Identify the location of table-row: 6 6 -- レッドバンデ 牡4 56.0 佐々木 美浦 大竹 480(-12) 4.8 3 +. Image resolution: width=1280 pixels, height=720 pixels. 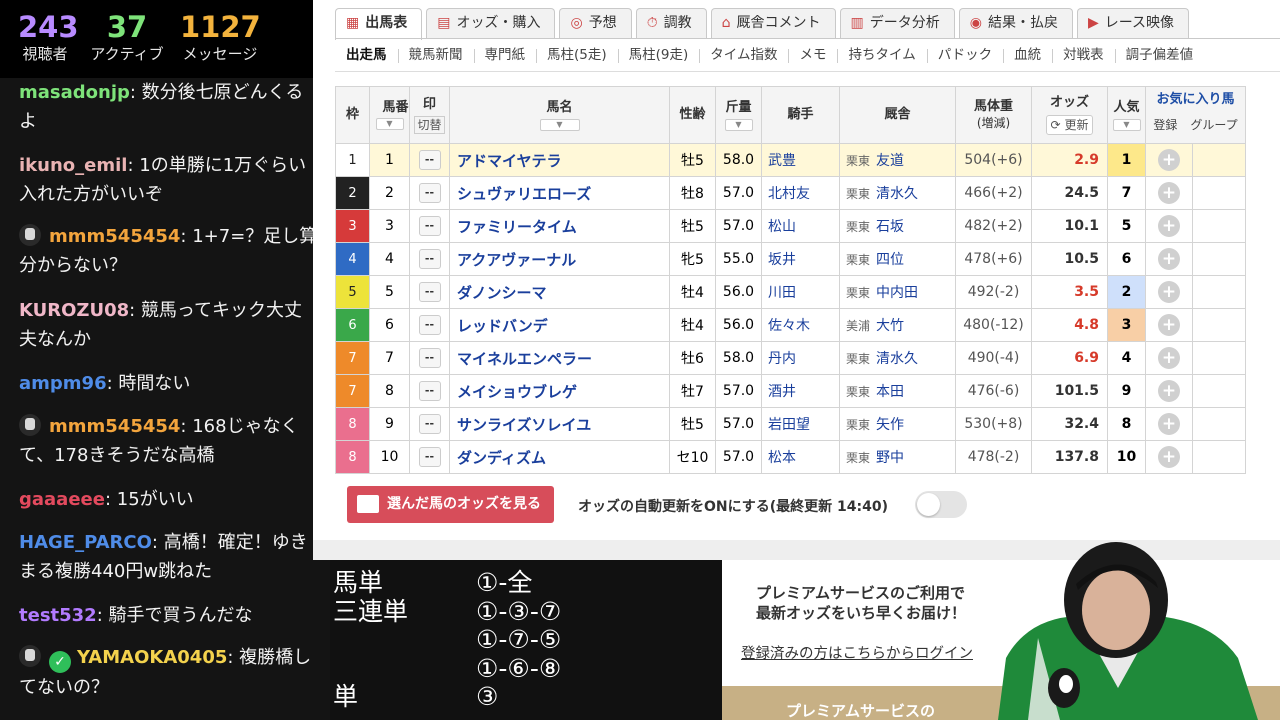
(790, 325).